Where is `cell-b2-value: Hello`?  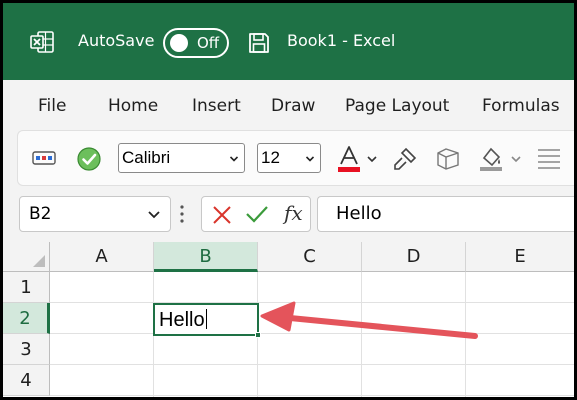 cell-b2-value: Hello is located at coordinates (183, 320).